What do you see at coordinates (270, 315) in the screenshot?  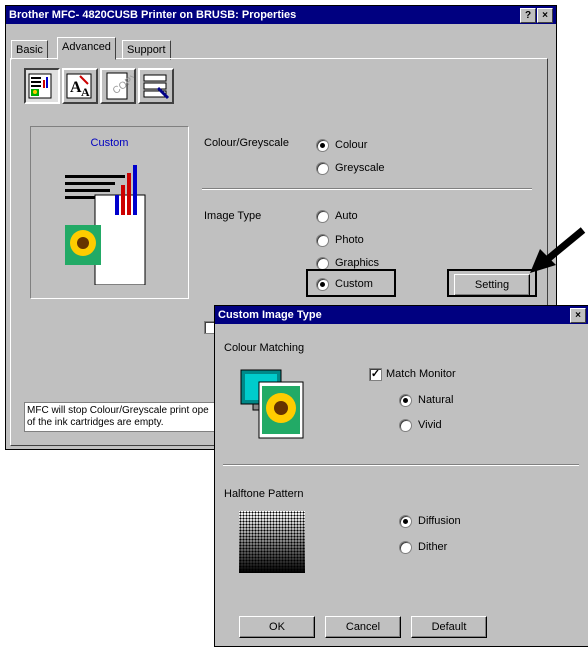 I see `dialog-title: Custom Image Type` at bounding box center [270, 315].